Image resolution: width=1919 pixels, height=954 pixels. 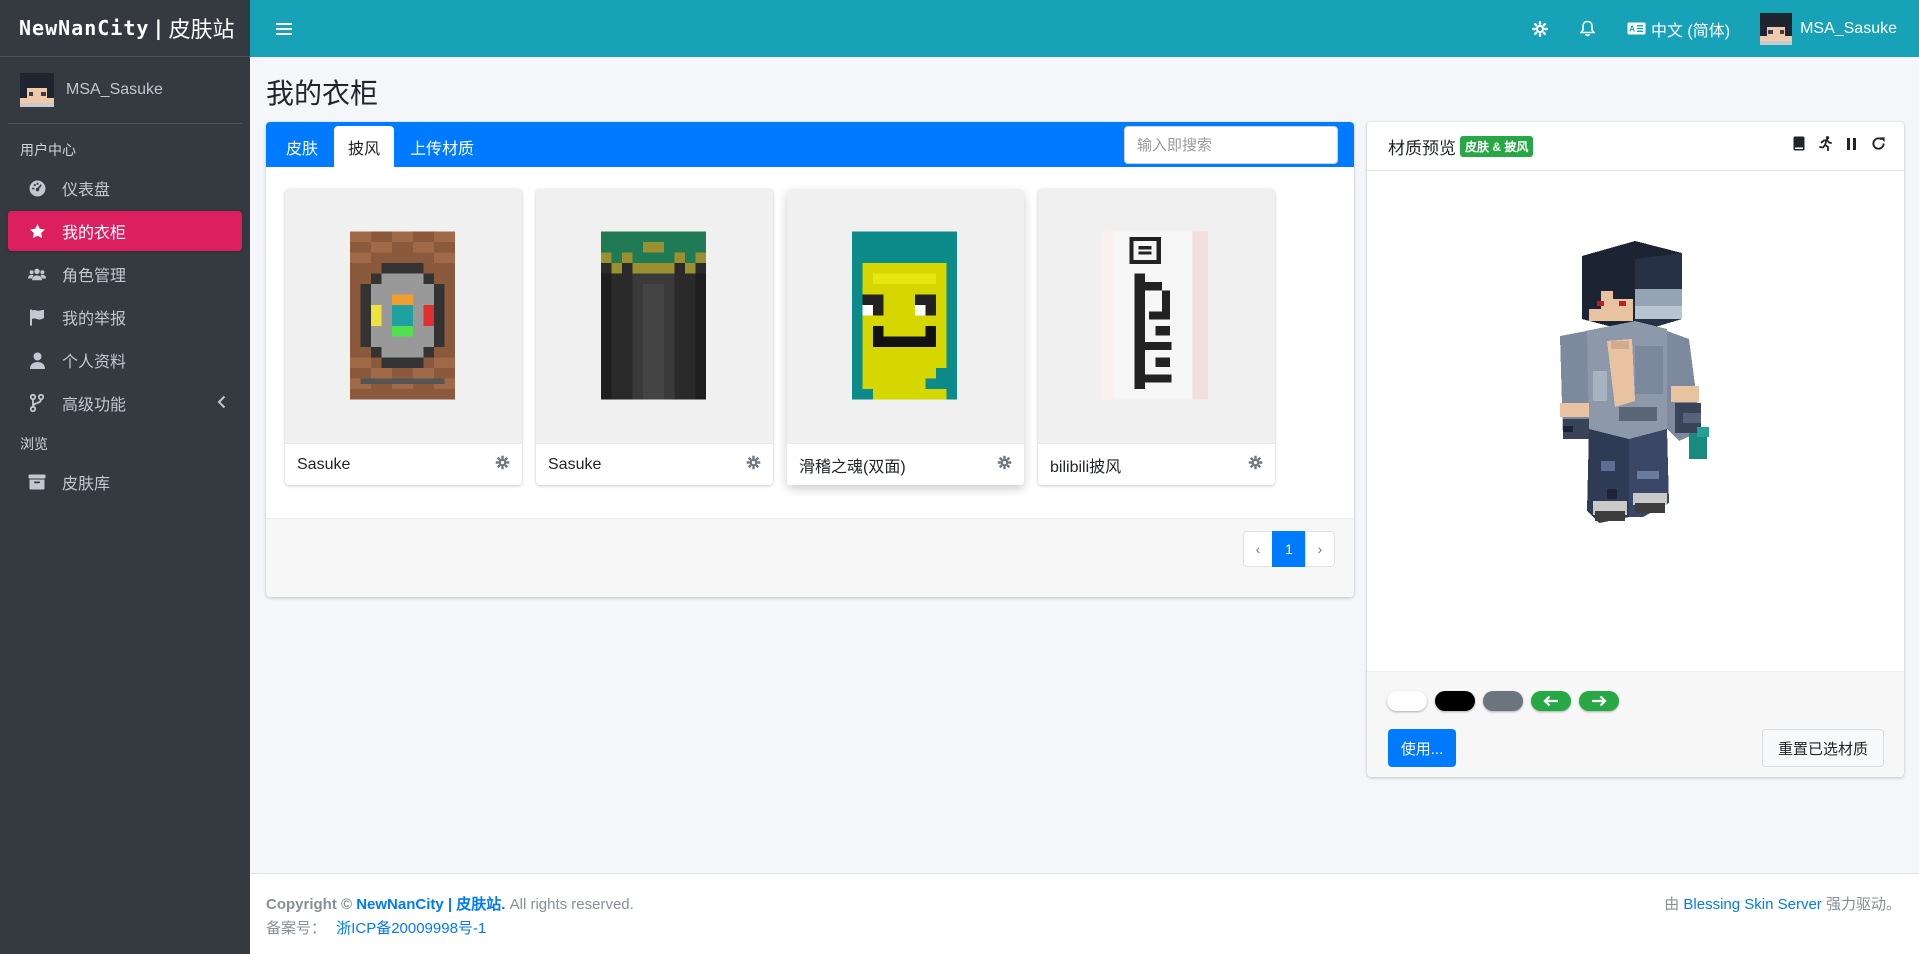 I want to click on star-icon, so click(x=37, y=231).